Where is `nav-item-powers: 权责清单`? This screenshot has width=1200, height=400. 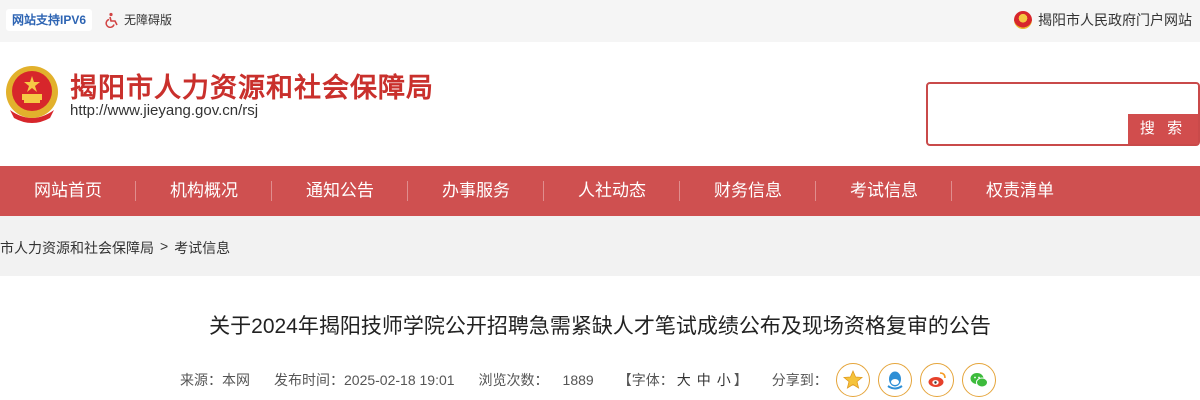 nav-item-powers: 权责清单 is located at coordinates (1020, 191).